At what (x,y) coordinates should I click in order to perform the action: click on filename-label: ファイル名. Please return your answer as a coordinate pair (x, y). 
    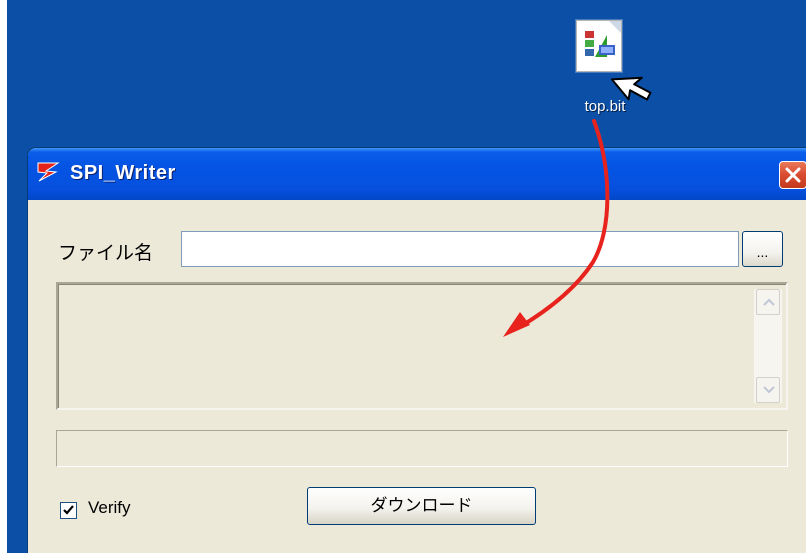
    Looking at the image, I should click on (106, 253).